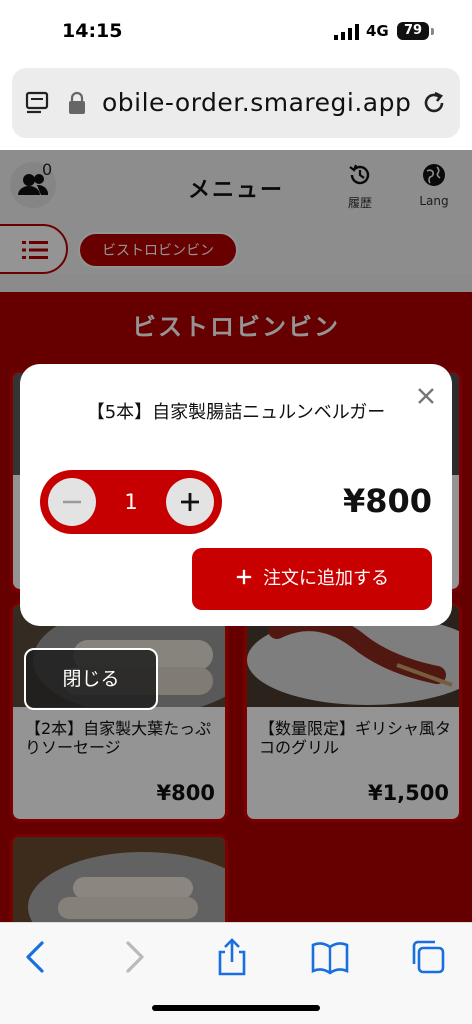  Describe the element at coordinates (428, 957) in the screenshot. I see `tabs-icon` at that location.